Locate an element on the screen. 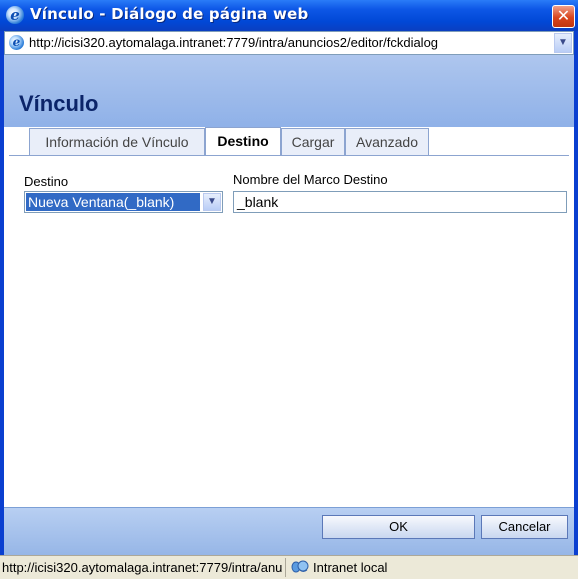 This screenshot has width=578, height=579. target-select: Nueva Ventana(_blank) ▼ is located at coordinates (123, 202).